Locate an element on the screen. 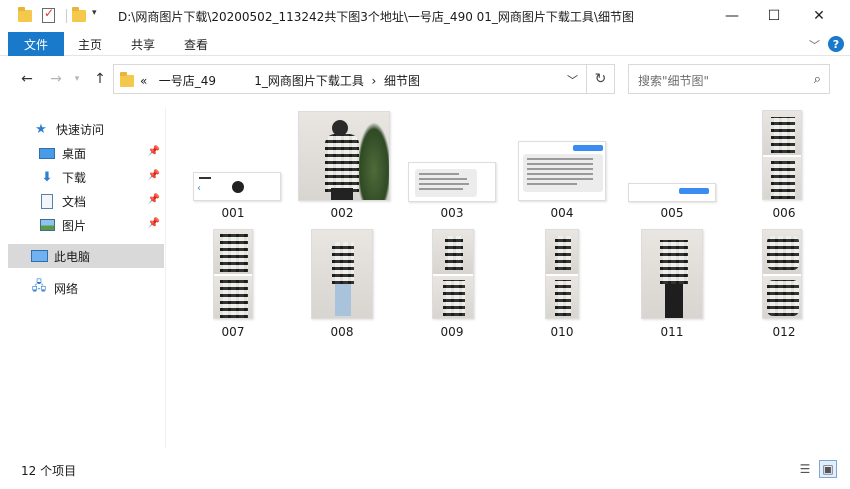 Image resolution: width=850 pixels, height=489 pixels. maximize-button: ☐ is located at coordinates (774, 16).